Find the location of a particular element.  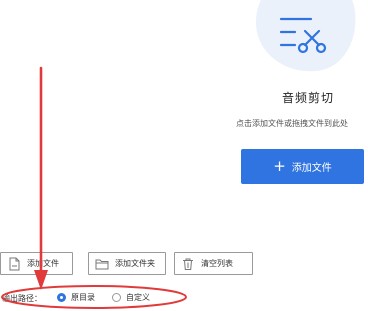

add-file-button-label: 添加文件 is located at coordinates (311, 168).